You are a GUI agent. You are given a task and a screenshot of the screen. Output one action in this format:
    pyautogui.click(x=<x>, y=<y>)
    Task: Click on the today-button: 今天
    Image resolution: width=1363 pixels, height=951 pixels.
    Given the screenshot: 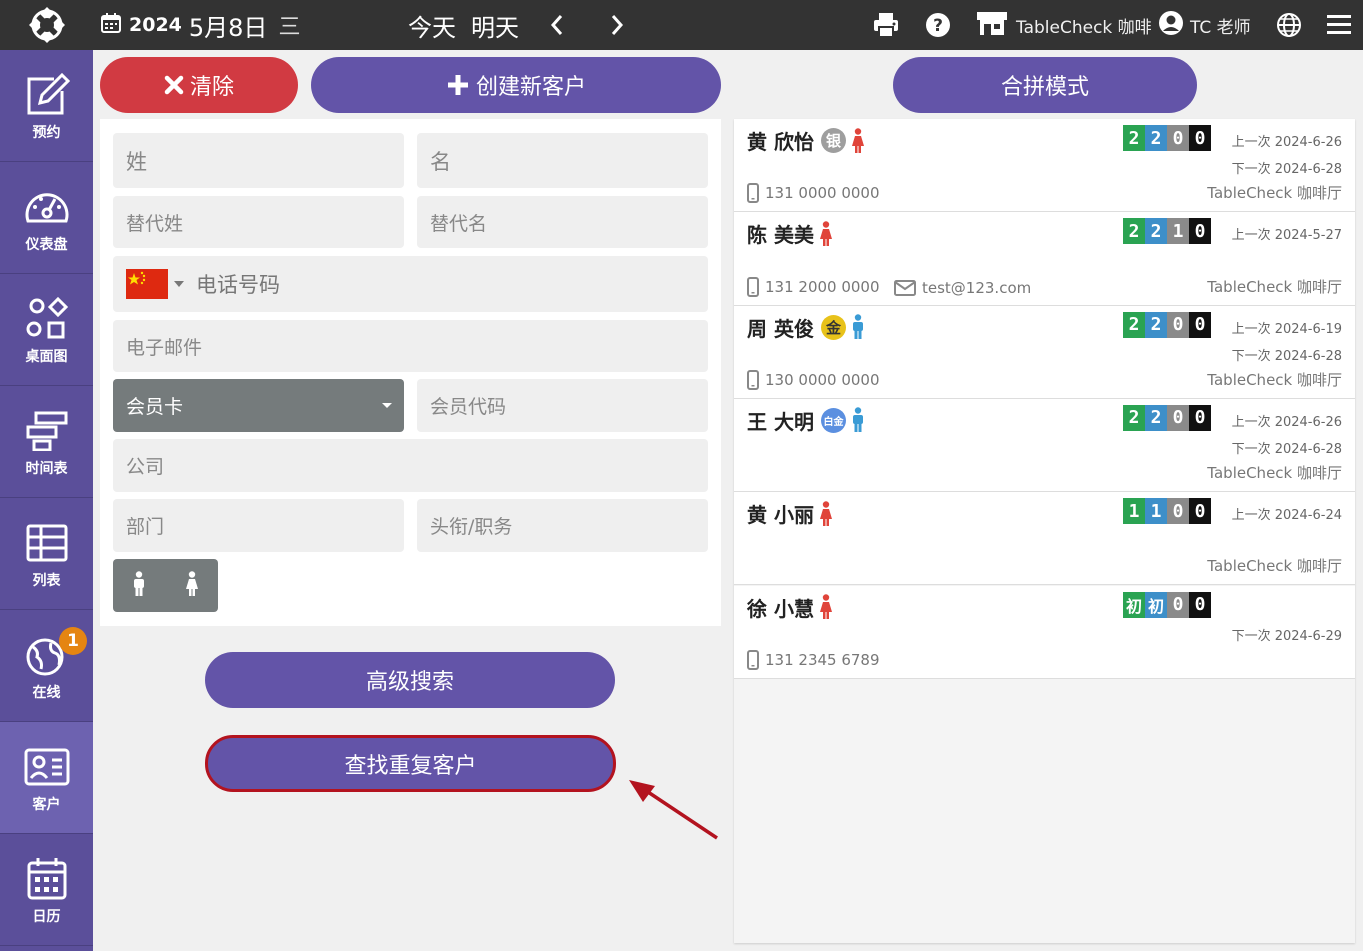 What is the action you would take?
    pyautogui.click(x=432, y=25)
    